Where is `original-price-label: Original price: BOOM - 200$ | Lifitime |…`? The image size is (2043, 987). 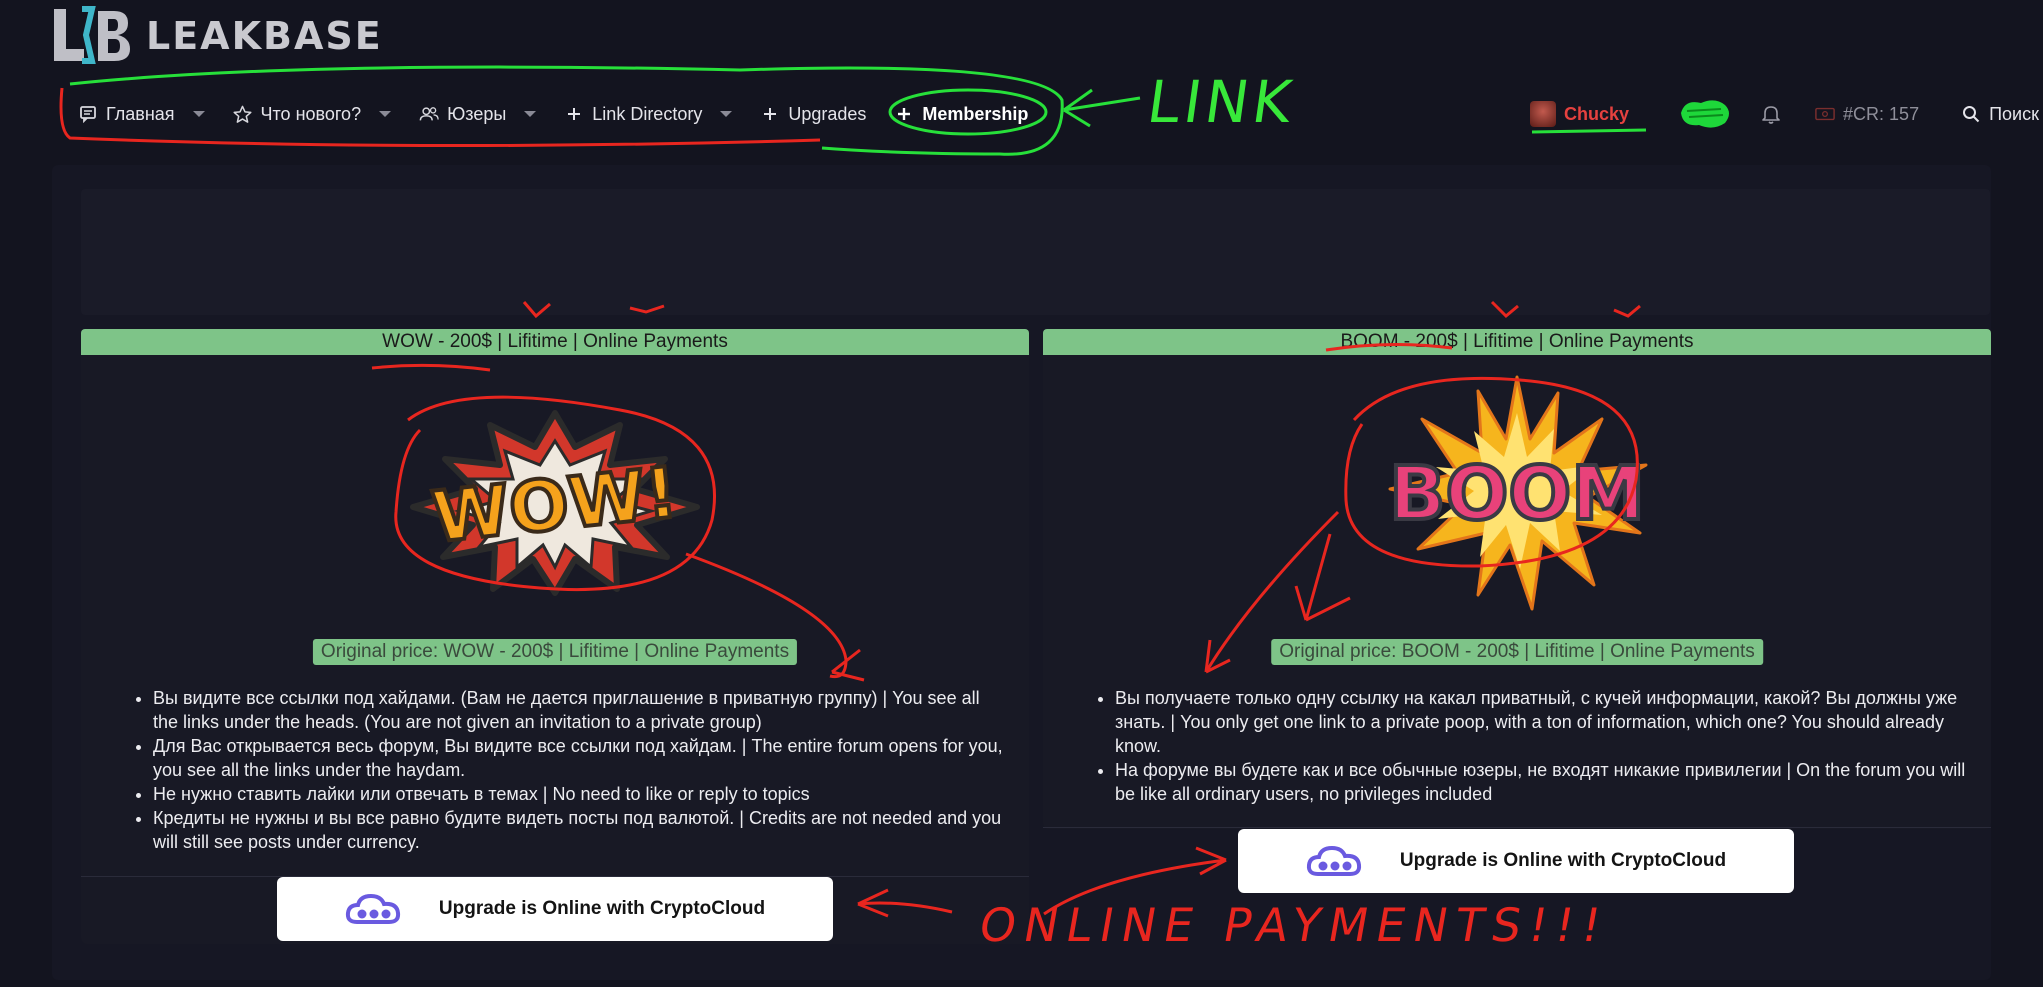 original-price-label: Original price: BOOM - 200$ | Lifitime |… is located at coordinates (1517, 652).